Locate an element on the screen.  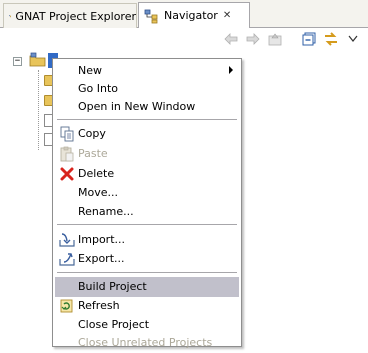
tab-label: Navigator is located at coordinates (191, 15).